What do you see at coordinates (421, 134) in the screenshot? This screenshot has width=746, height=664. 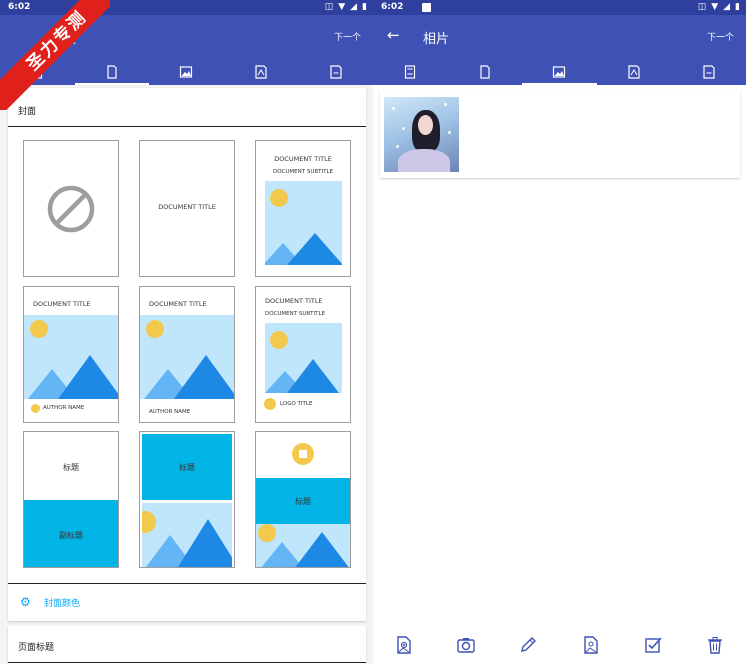 I see `photo-thumbnail` at bounding box center [421, 134].